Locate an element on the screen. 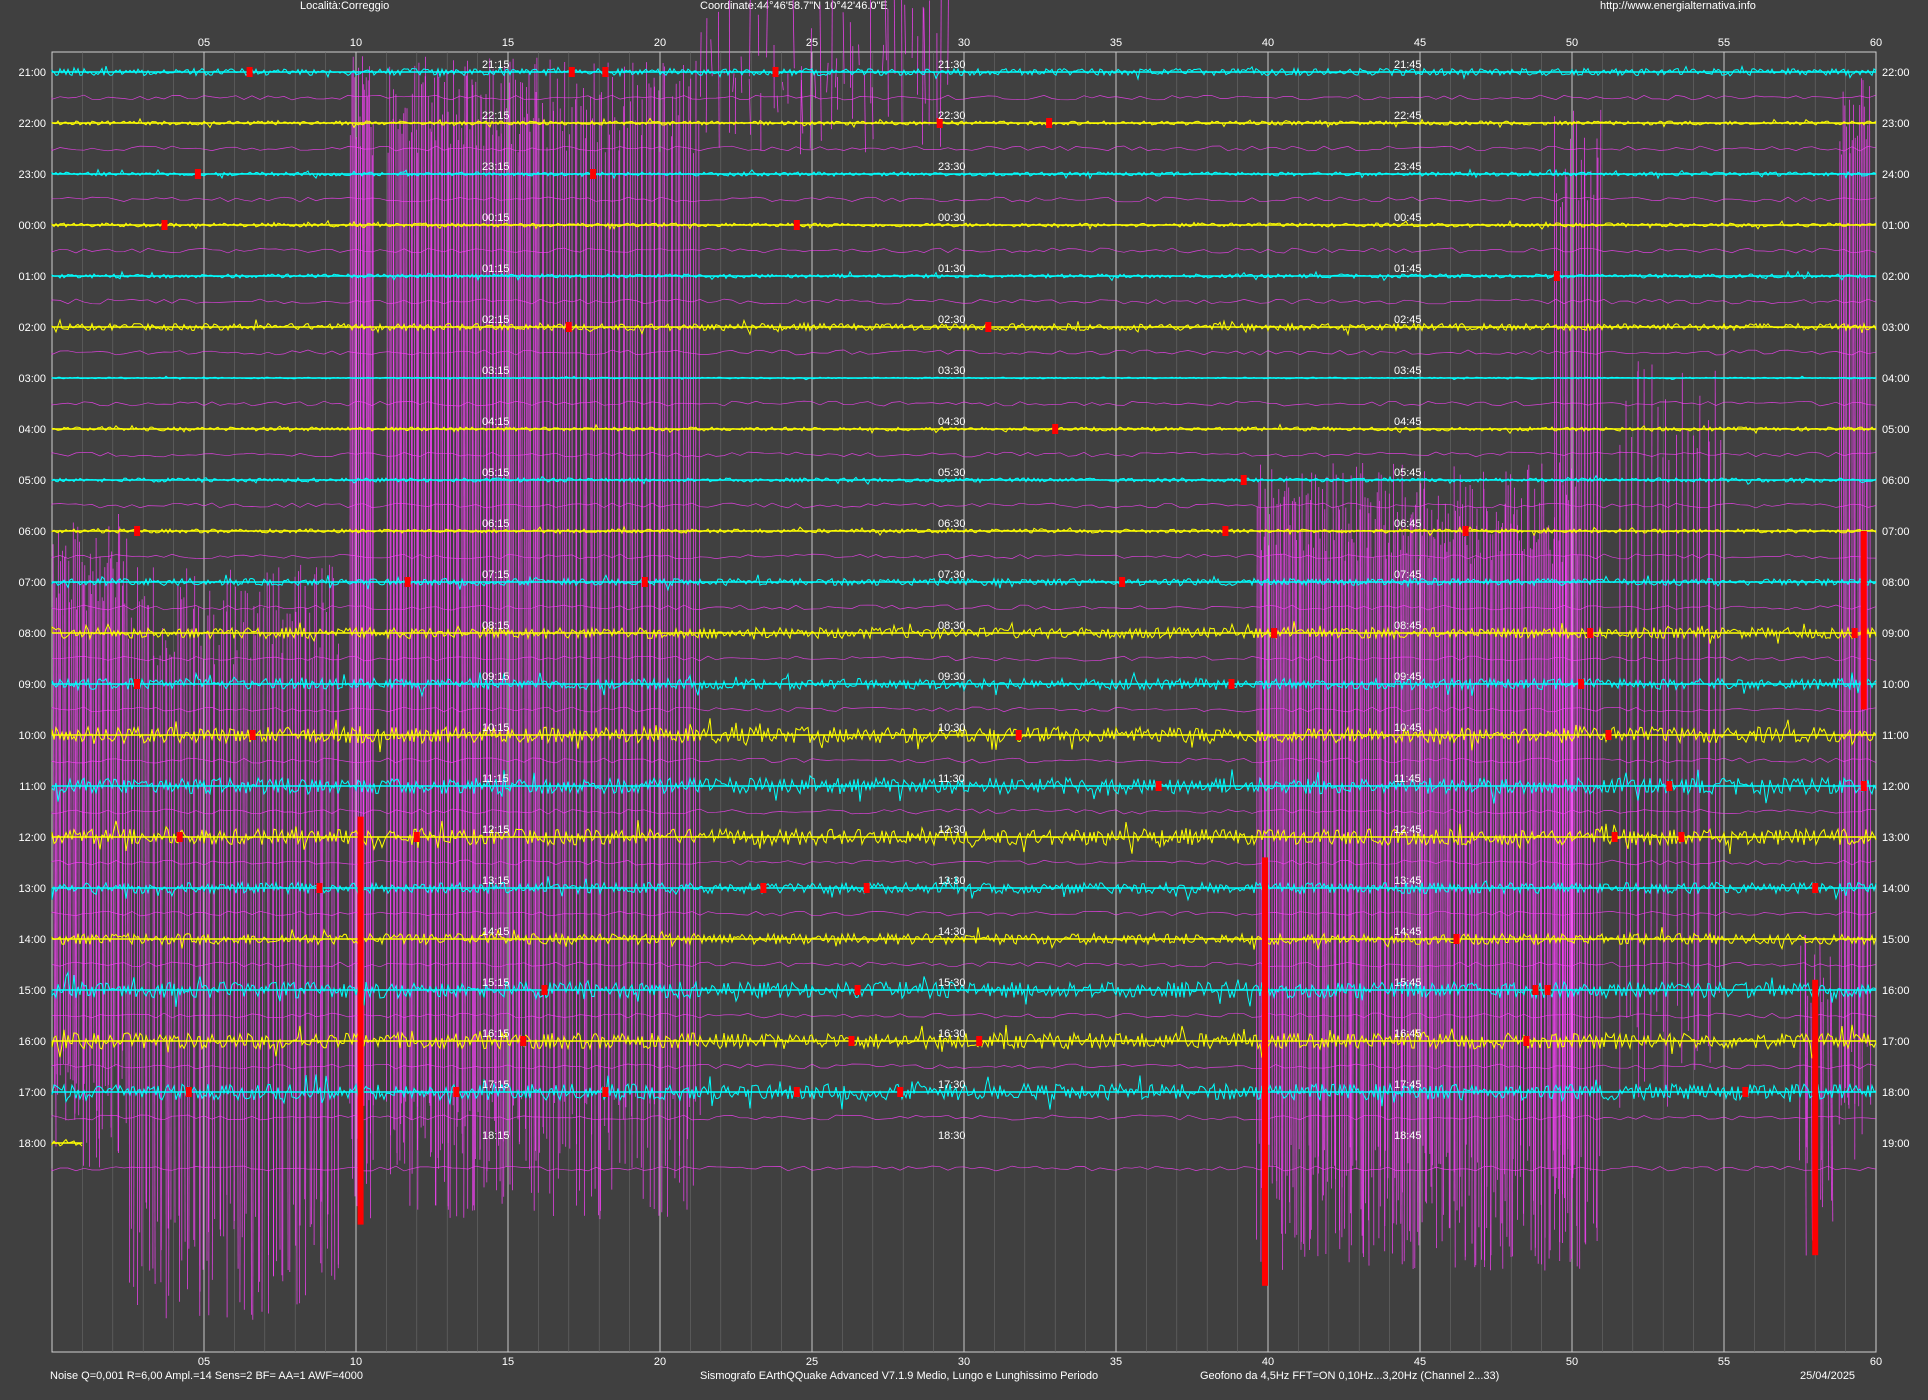 Image resolution: width=1928 pixels, height=1400 pixels. row-time-right: 11:00 is located at coordinates (1895, 736).